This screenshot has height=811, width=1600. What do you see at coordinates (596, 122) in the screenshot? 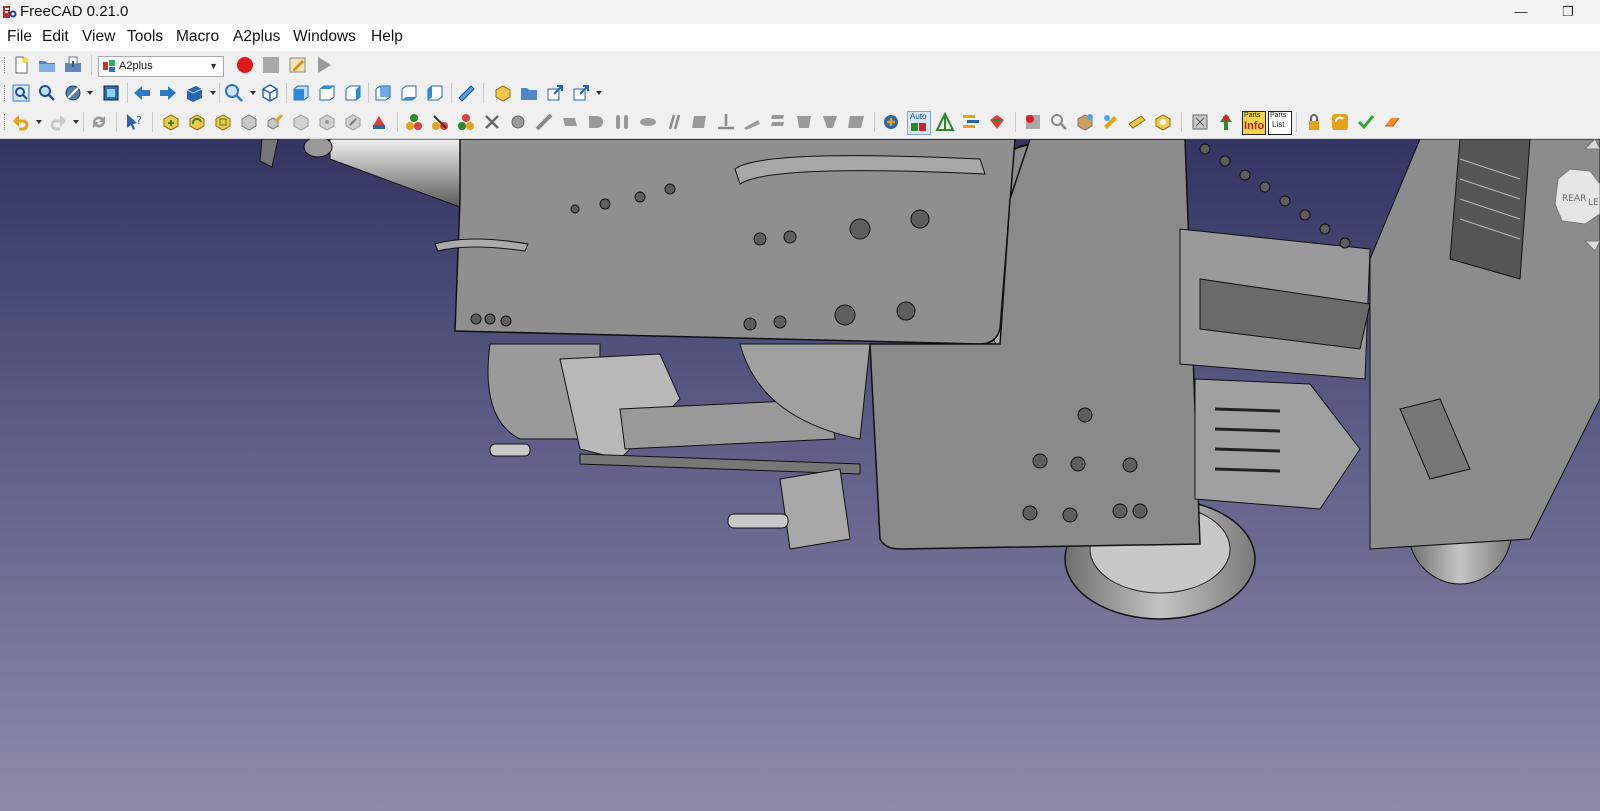
I see `circular-edge-icon` at bounding box center [596, 122].